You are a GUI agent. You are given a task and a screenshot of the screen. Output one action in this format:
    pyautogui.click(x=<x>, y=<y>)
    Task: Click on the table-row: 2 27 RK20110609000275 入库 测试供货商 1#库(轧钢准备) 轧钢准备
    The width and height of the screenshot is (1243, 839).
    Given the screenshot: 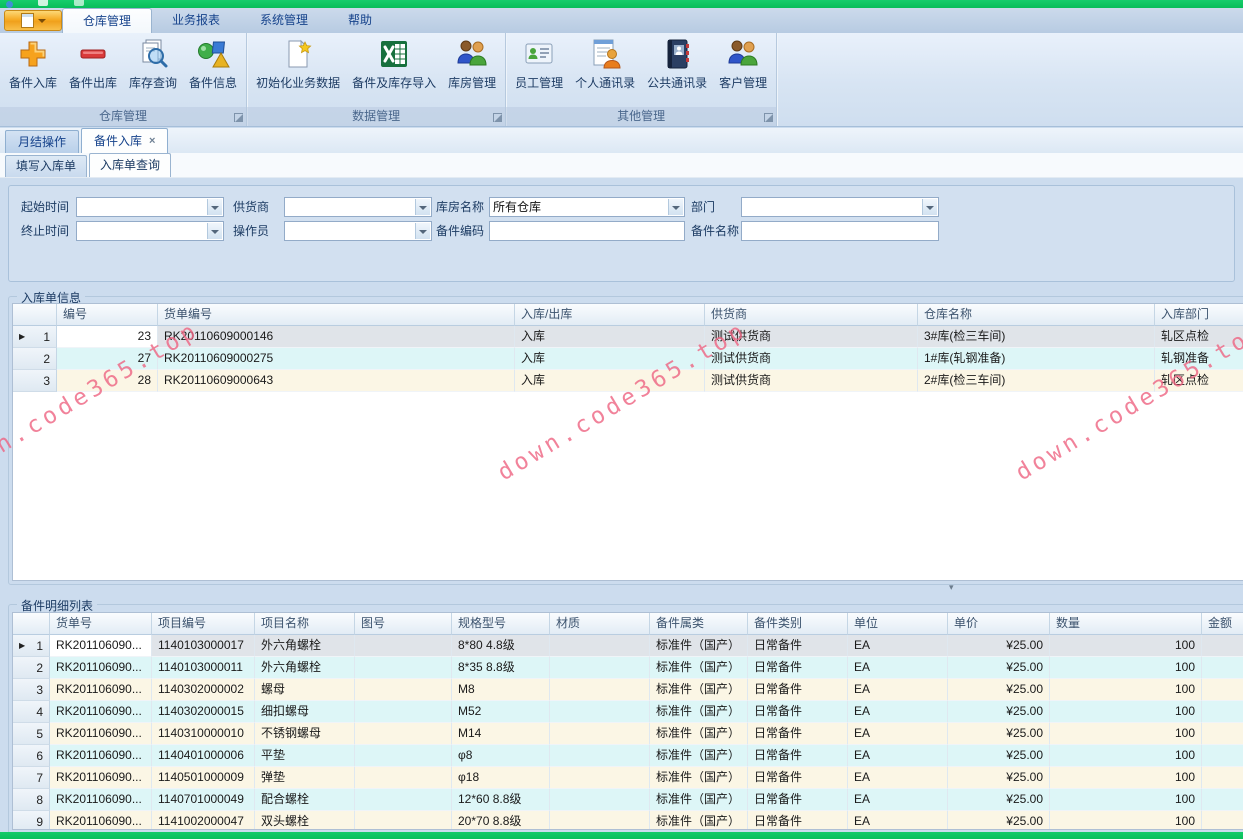 What is the action you would take?
    pyautogui.click(x=628, y=359)
    